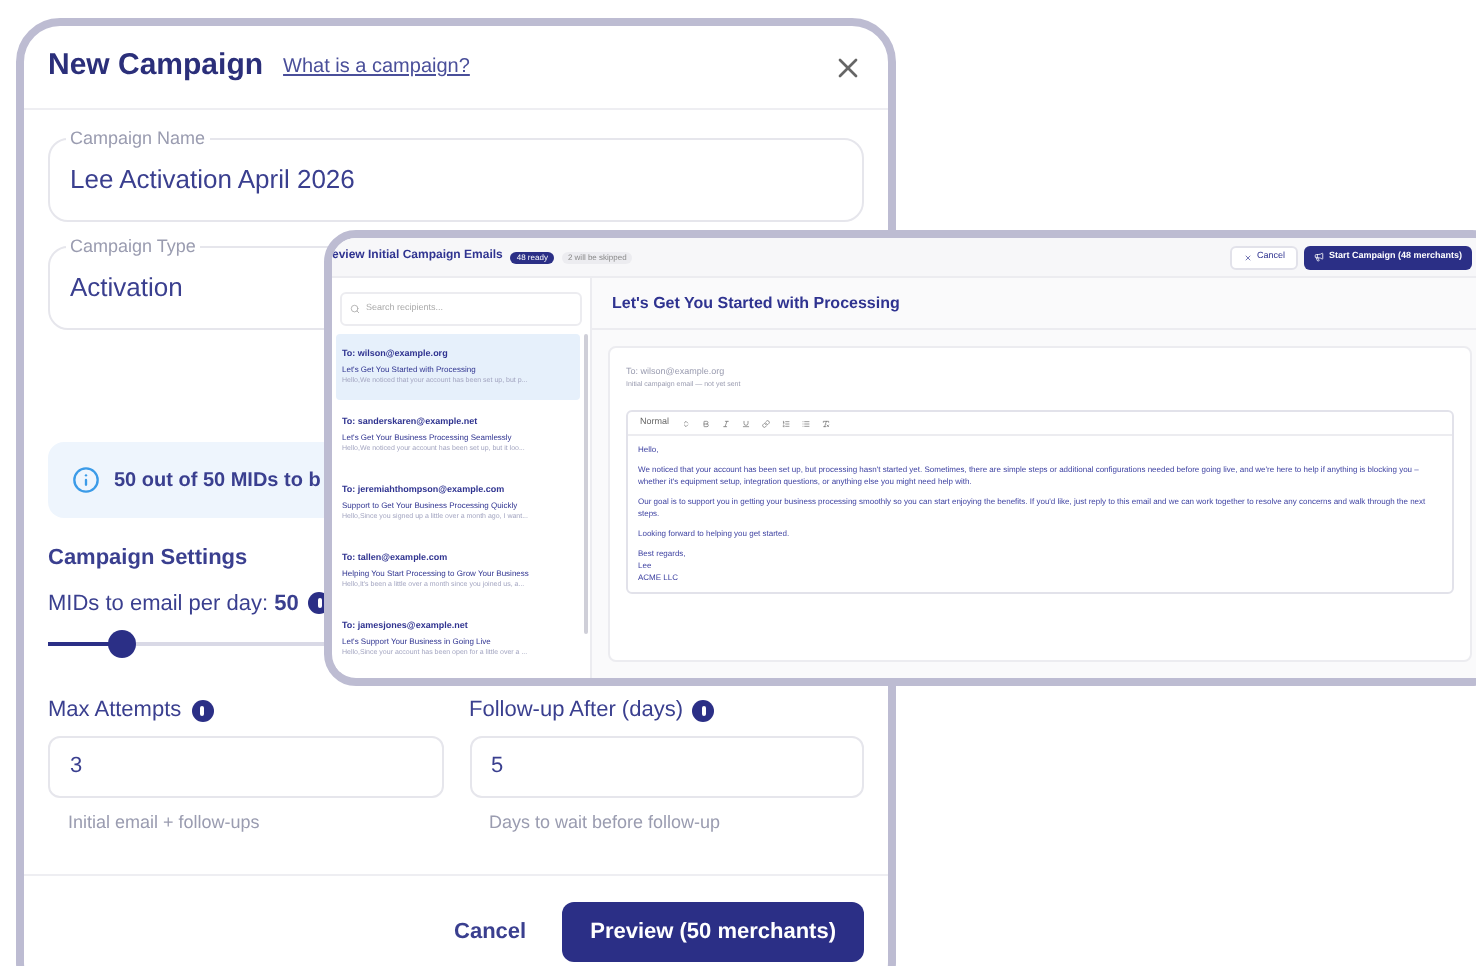 This screenshot has height=966, width=1476. What do you see at coordinates (713, 932) in the screenshot?
I see `preview-button: Preview (50 merchants)` at bounding box center [713, 932].